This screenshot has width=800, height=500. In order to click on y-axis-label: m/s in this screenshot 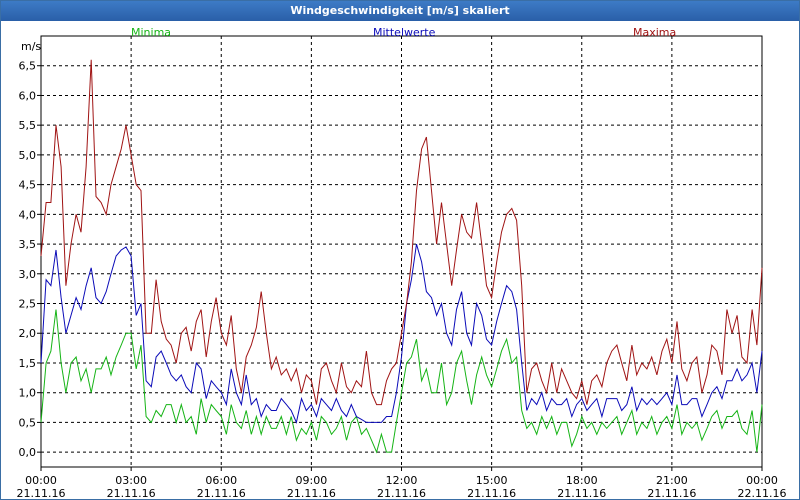, I will do `click(31, 46)`.